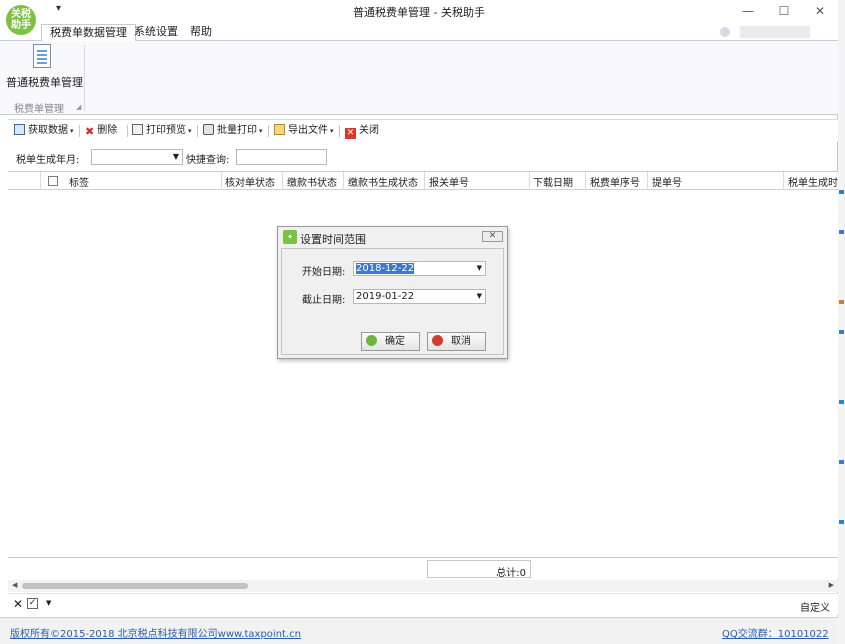  Describe the element at coordinates (44, 69) in the screenshot. I see `normal-tax-bill-button: 普通税费单管理` at that location.